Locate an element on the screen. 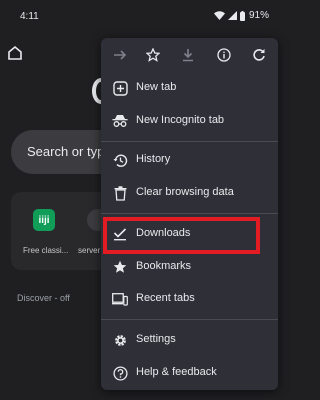 The height and width of the screenshot is (400, 320). home-button is located at coordinates (15, 53).